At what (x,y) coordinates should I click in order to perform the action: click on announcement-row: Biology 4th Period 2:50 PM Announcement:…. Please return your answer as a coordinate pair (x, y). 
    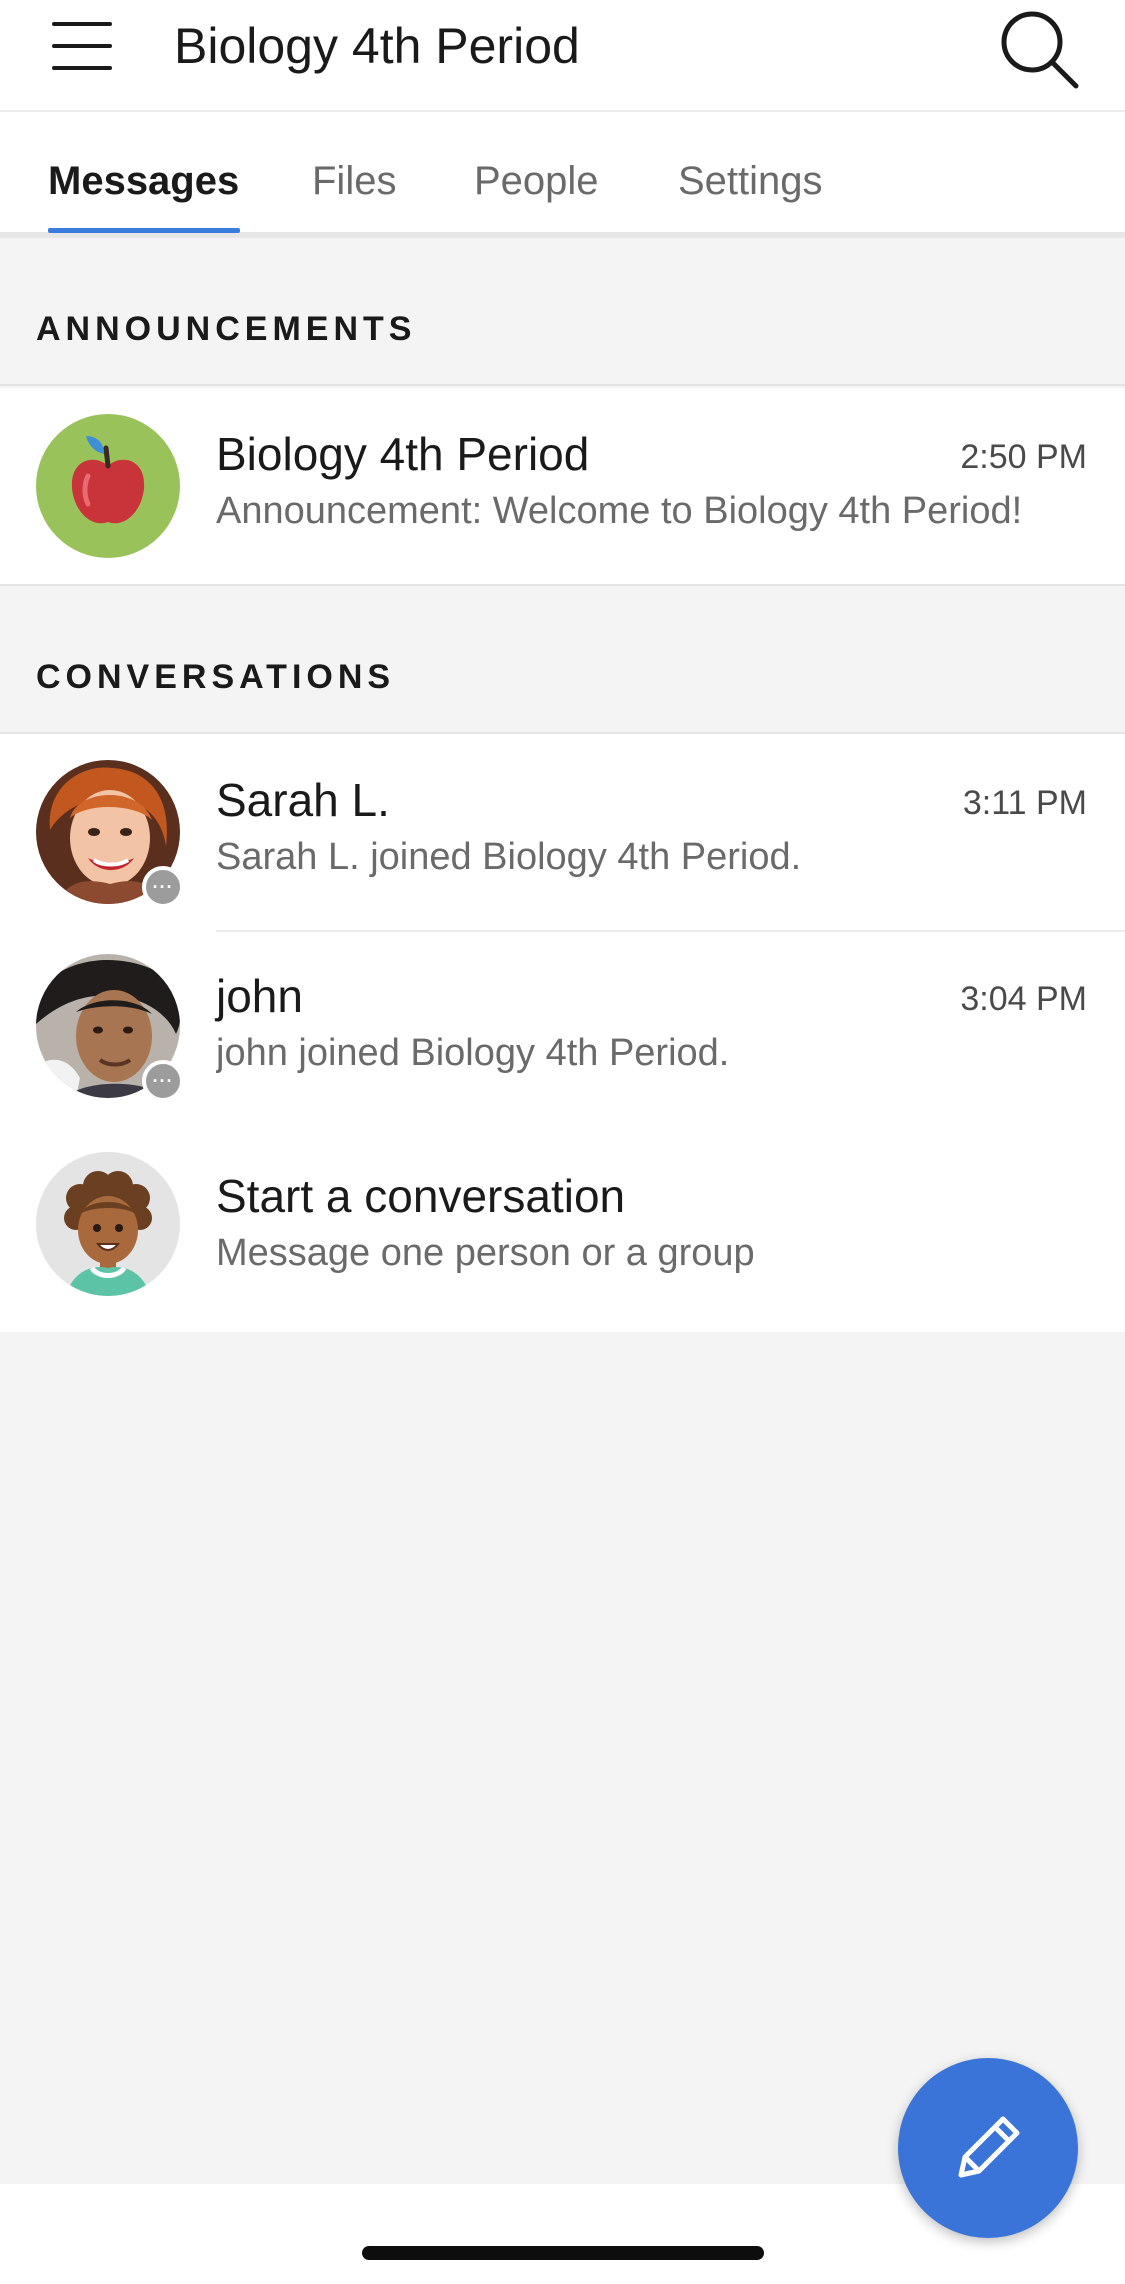
    Looking at the image, I should click on (562, 486).